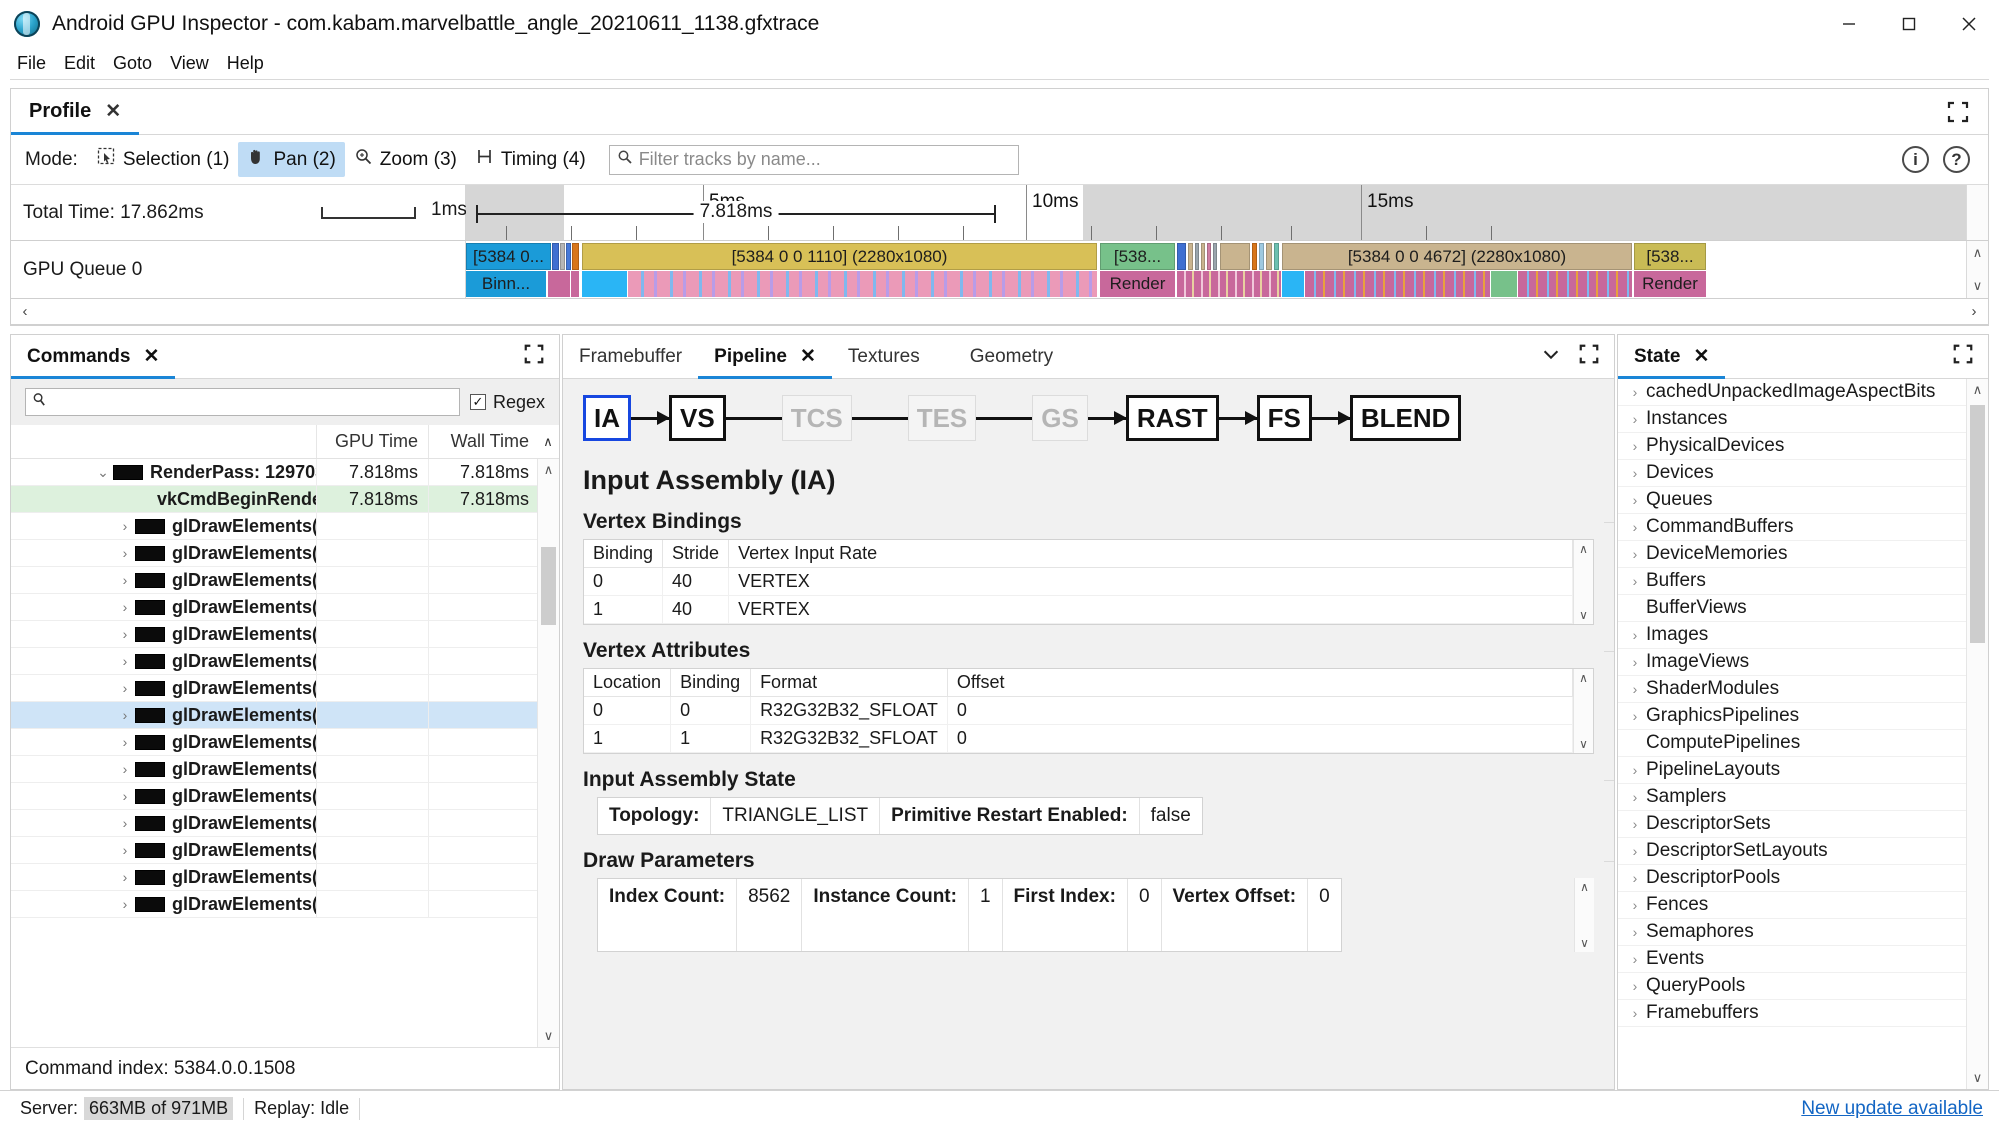  What do you see at coordinates (291, 159) in the screenshot?
I see `mode-pan-button: Pan (2)` at bounding box center [291, 159].